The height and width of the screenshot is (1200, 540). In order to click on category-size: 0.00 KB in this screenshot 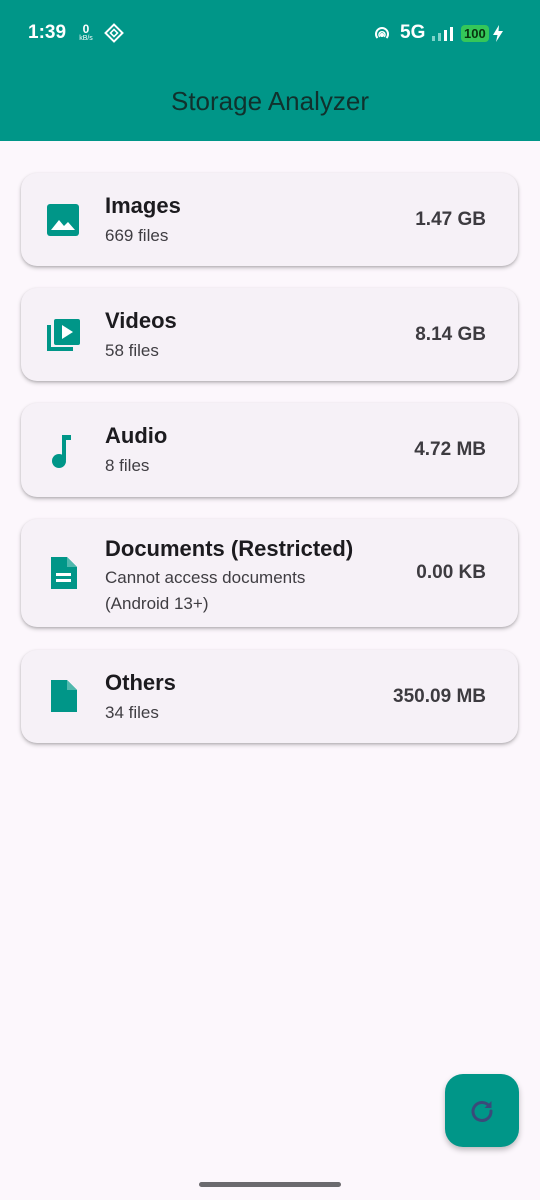, I will do `click(451, 572)`.